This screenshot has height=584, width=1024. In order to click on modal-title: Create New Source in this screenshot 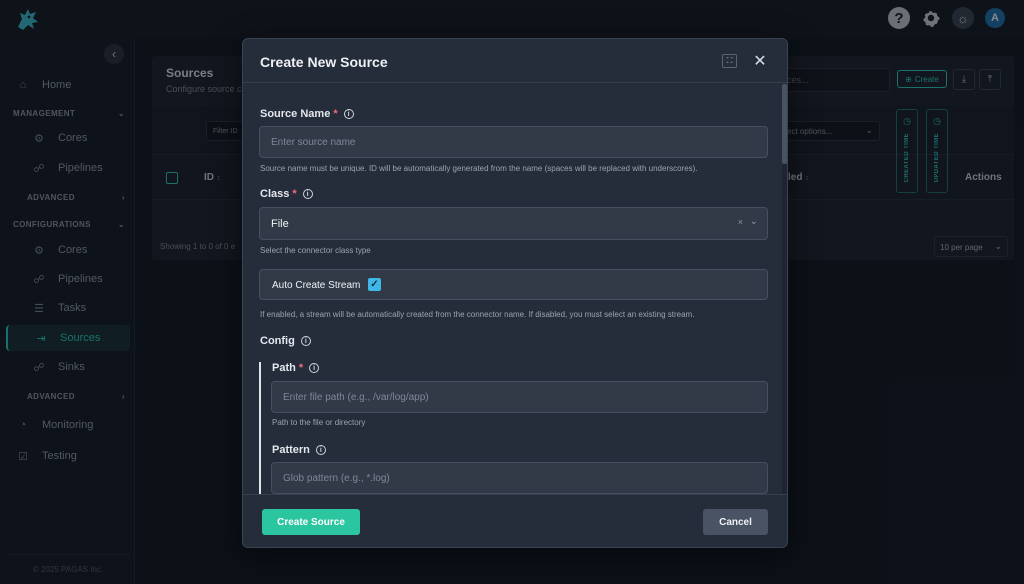, I will do `click(324, 62)`.